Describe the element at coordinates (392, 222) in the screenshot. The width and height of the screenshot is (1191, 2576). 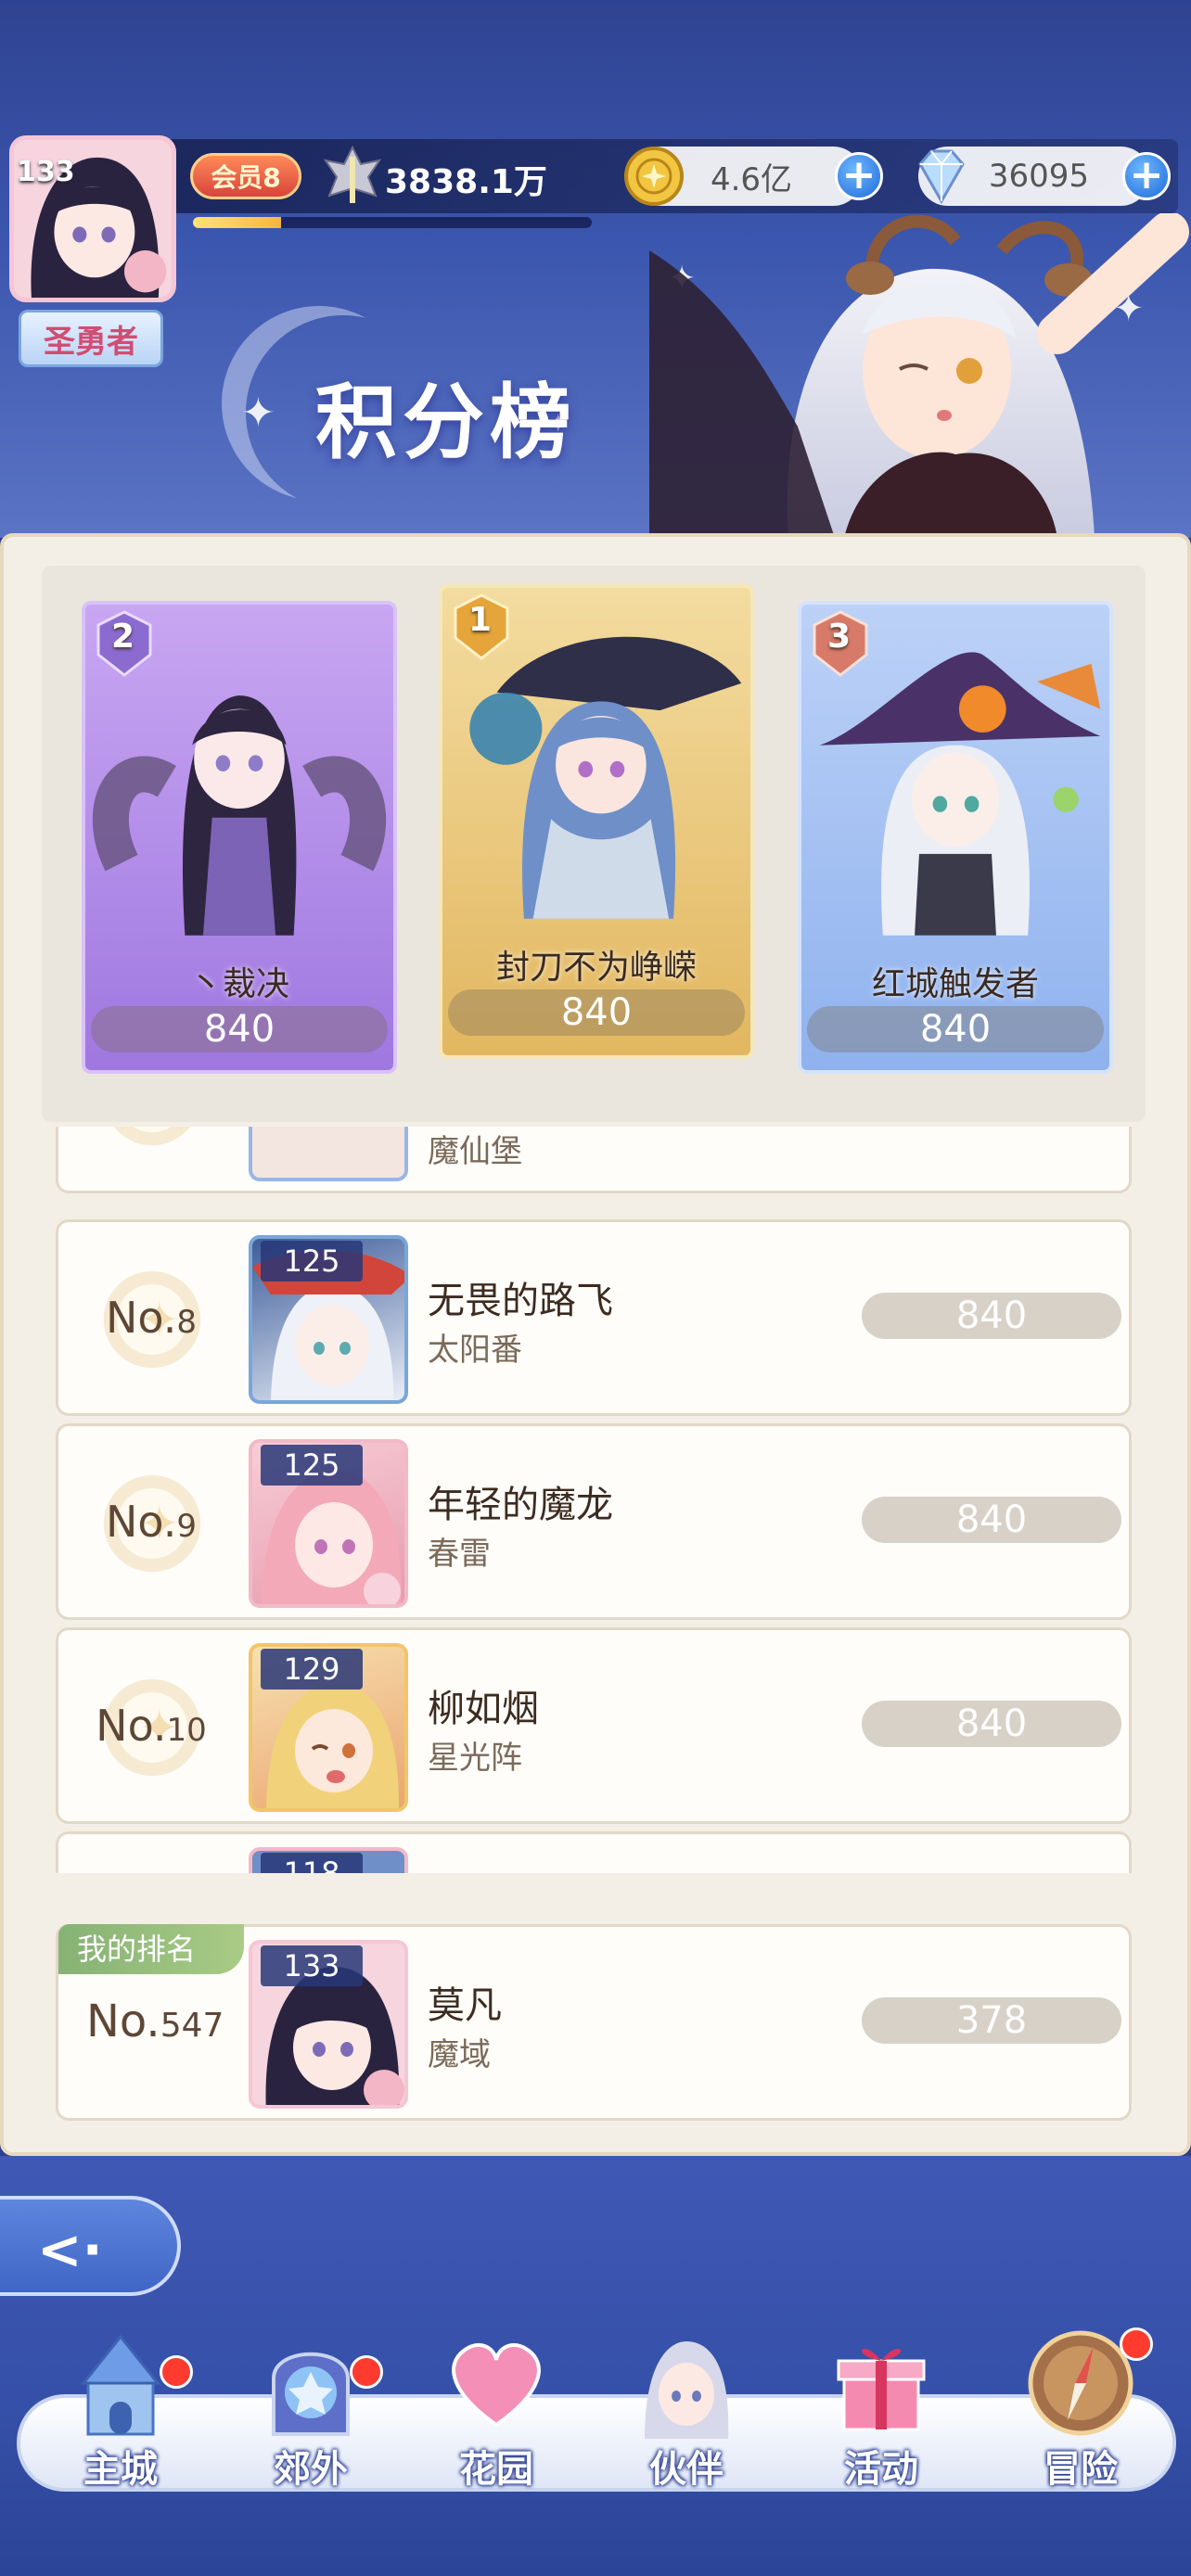
I see `experience-bar` at that location.